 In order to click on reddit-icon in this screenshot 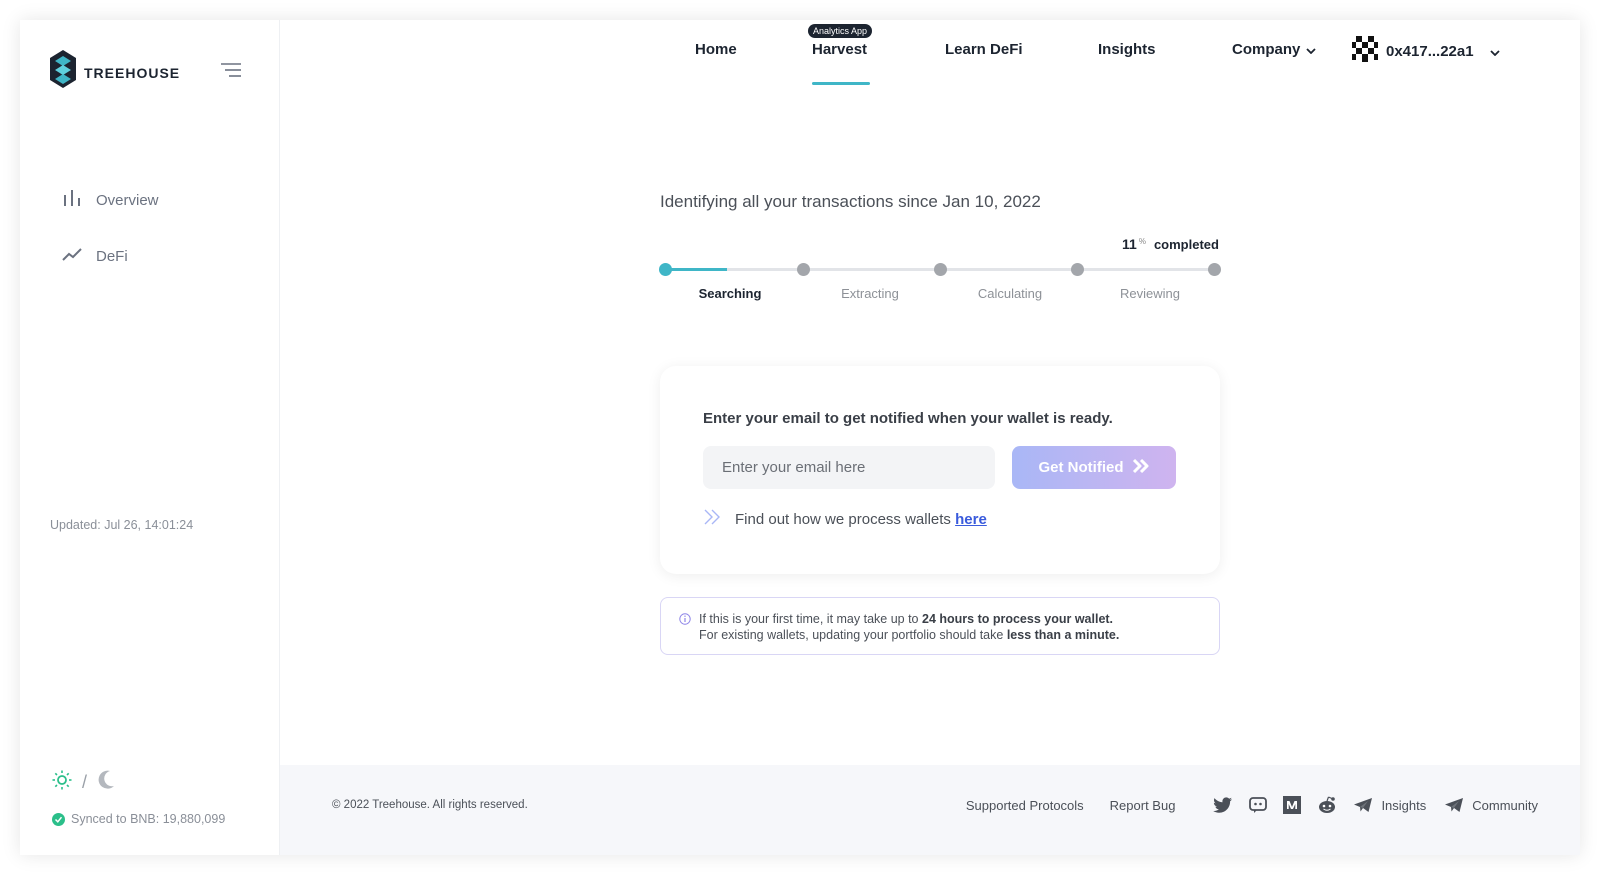, I will do `click(1327, 805)`.